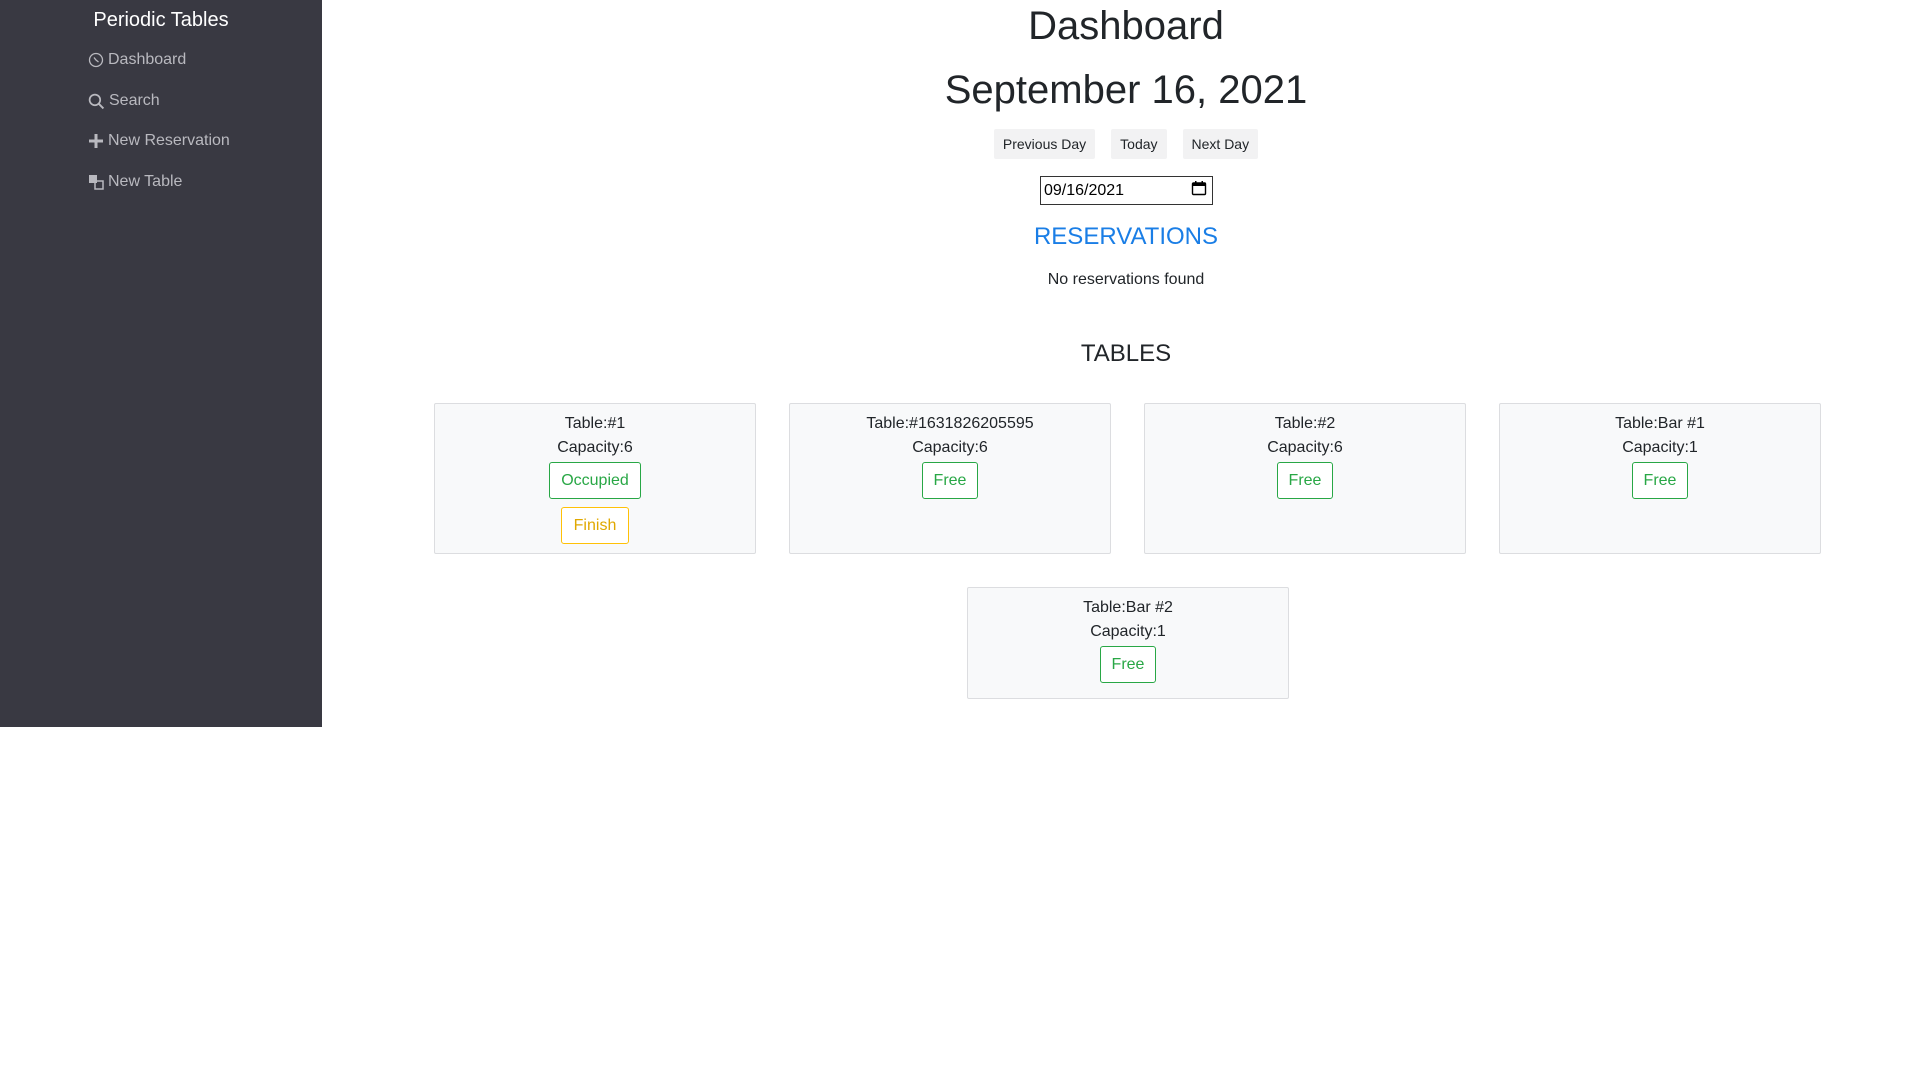  Describe the element at coordinates (169, 140) in the screenshot. I see `sidebar-item-label: New Reservation` at that location.